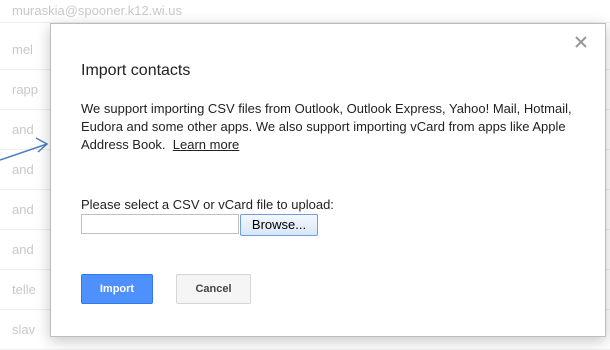 This screenshot has height=350, width=610. Describe the element at coordinates (25, 89) in the screenshot. I see `contact-name: rapp` at that location.